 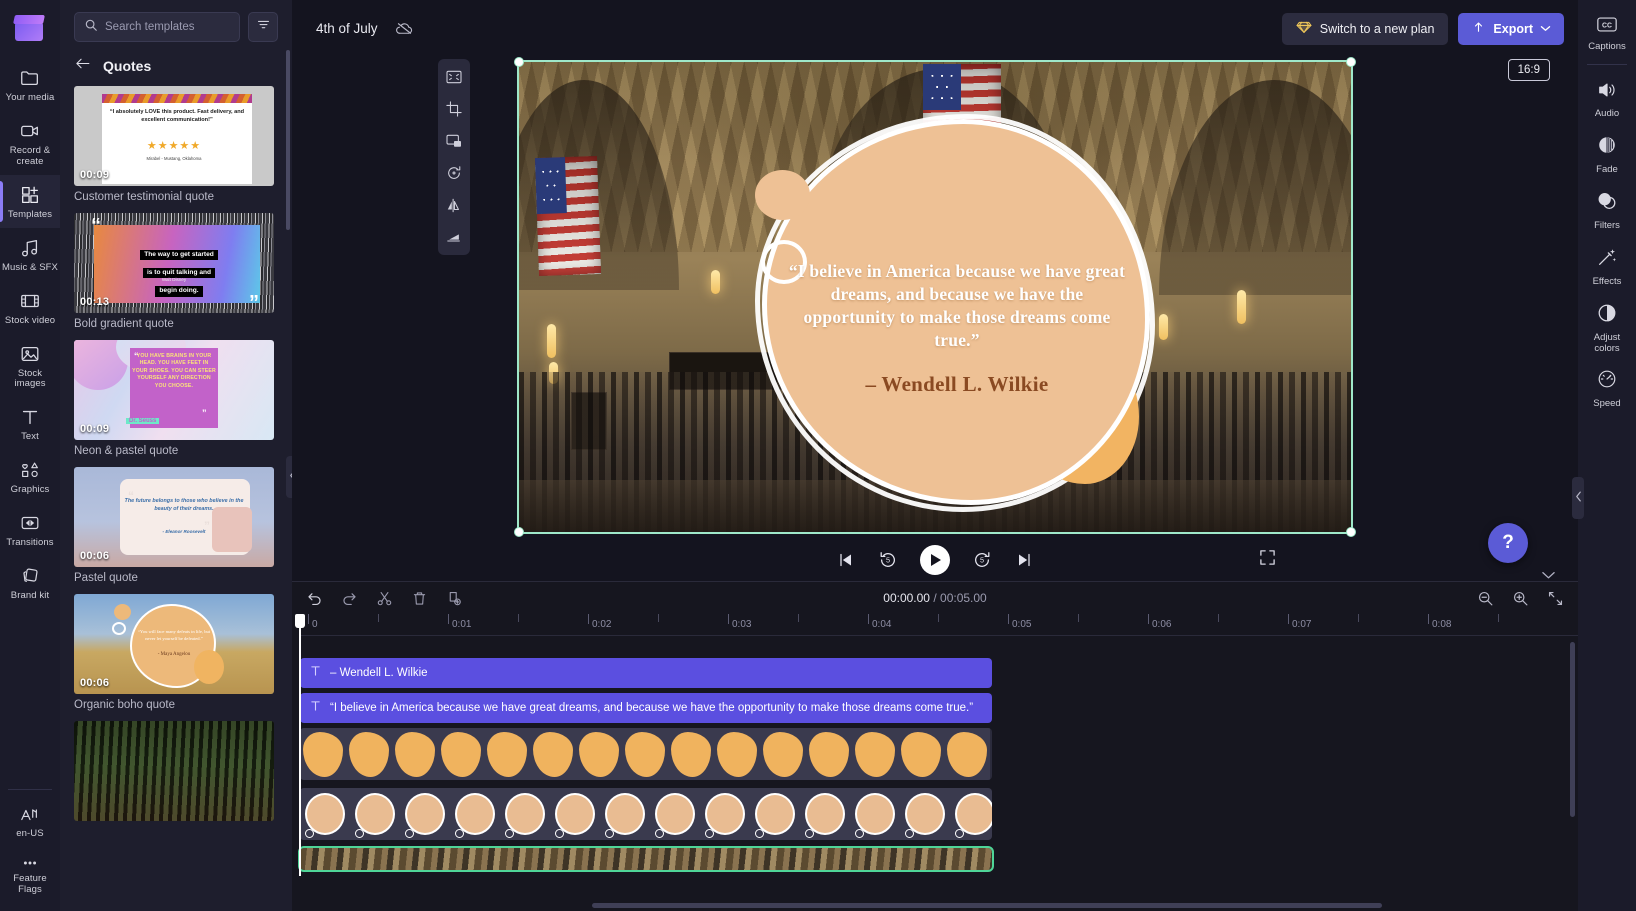 What do you see at coordinates (167, 27) in the screenshot?
I see `search-input` at bounding box center [167, 27].